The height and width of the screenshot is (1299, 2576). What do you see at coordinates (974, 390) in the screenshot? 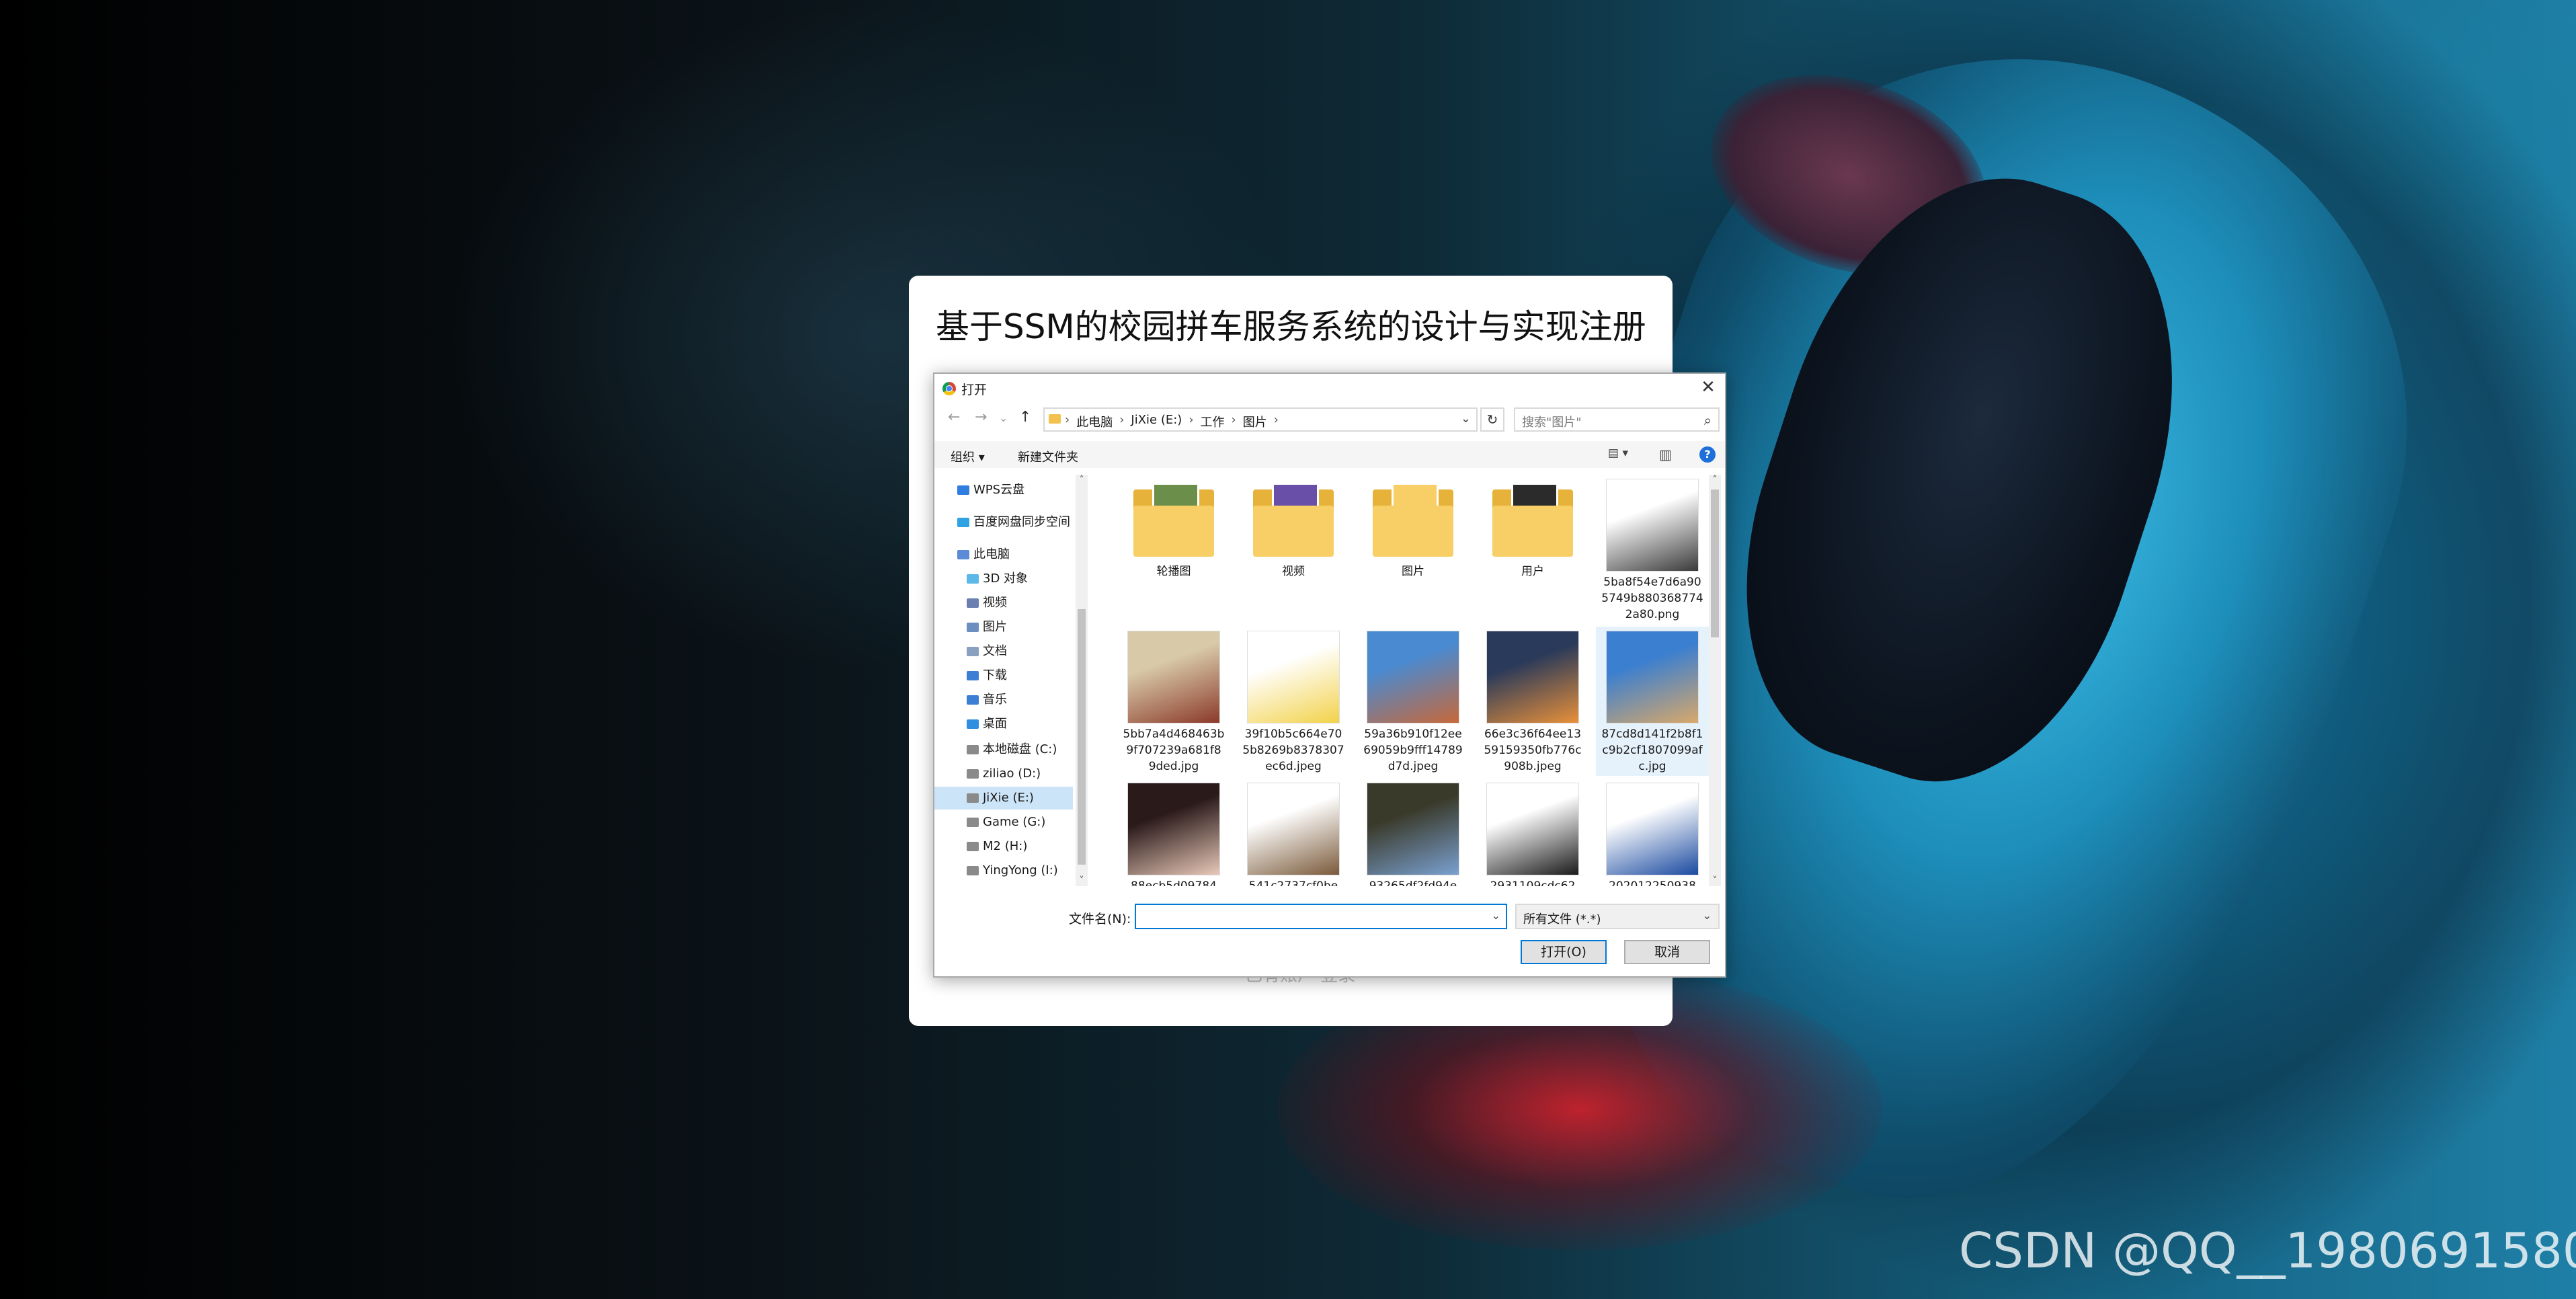
I see `dialog-title: 打开` at bounding box center [974, 390].